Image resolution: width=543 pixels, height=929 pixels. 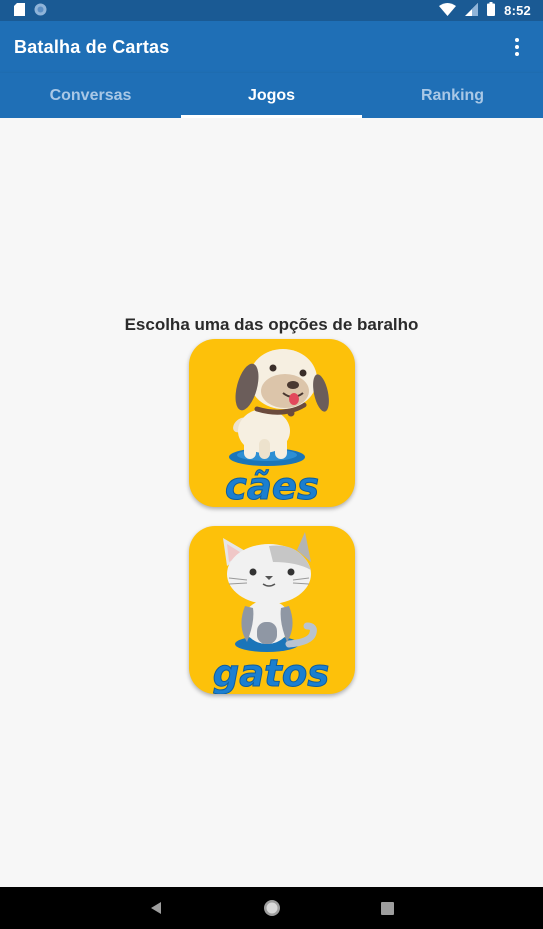 I want to click on status-left, so click(x=30, y=10).